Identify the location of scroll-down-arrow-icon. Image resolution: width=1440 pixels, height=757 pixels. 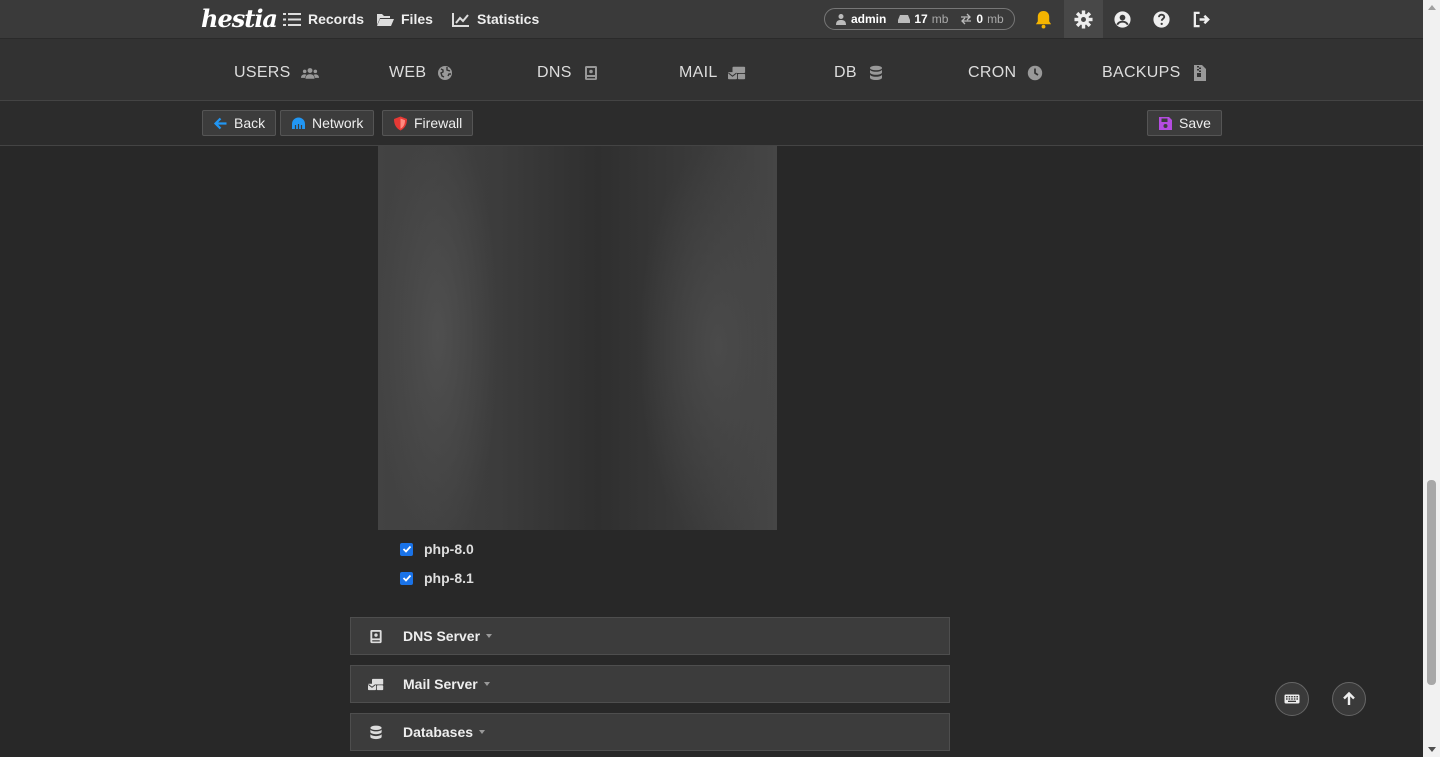
(1432, 749).